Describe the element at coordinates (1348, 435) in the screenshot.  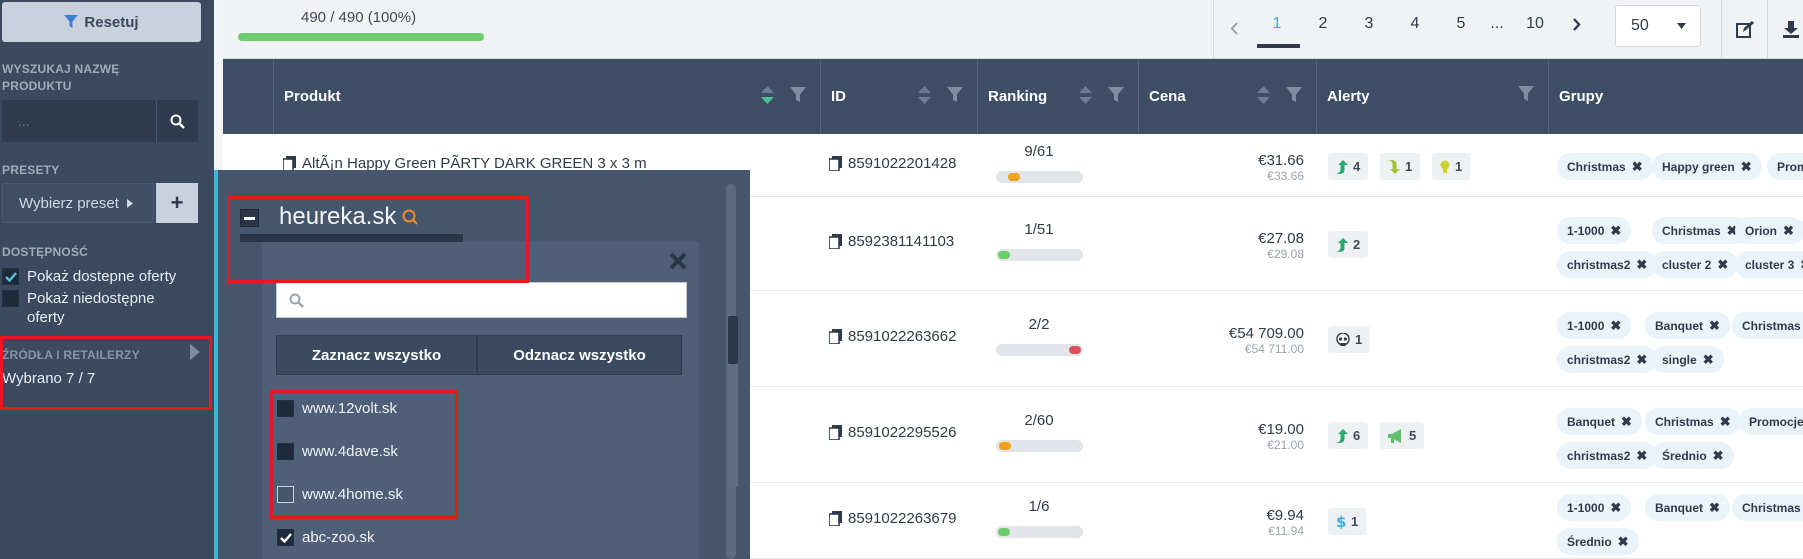
I see `alert-badge: 6` at that location.